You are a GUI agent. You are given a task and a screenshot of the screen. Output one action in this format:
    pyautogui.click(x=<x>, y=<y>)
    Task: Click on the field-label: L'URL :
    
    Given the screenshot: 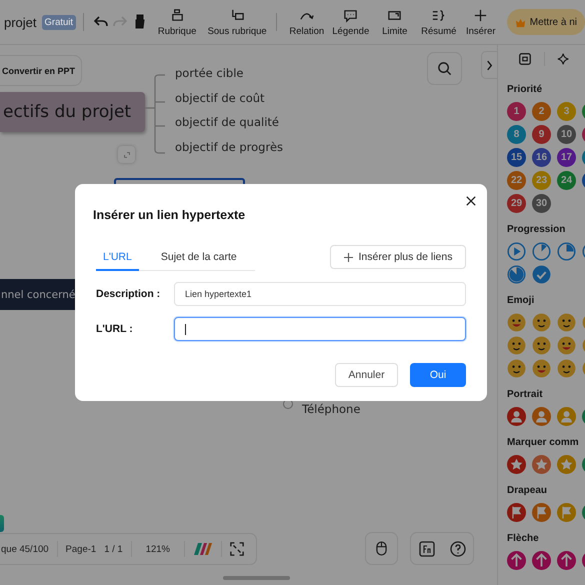 What is the action you would take?
    pyautogui.click(x=114, y=329)
    